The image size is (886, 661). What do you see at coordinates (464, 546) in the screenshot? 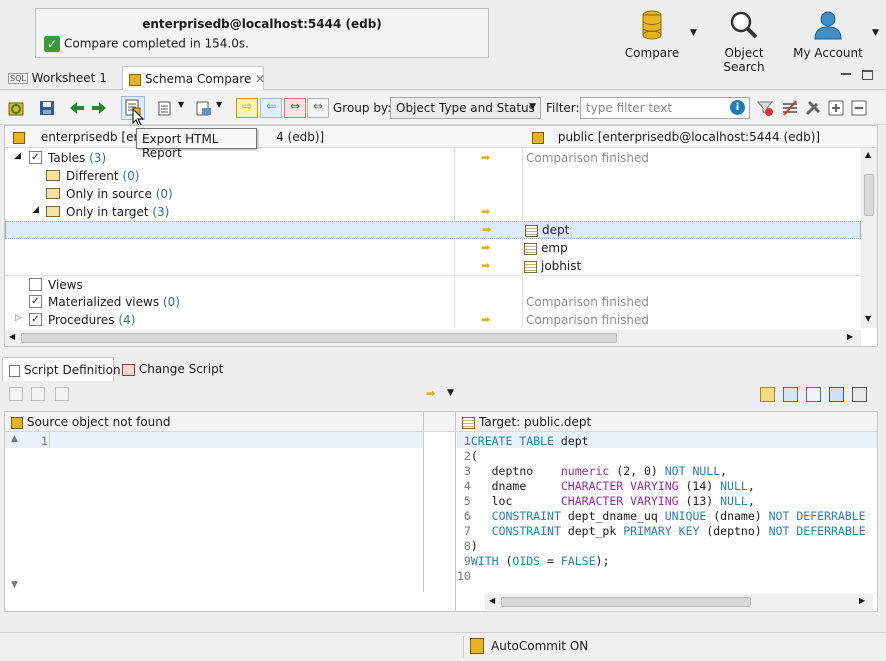
I see `line-number: 8` at bounding box center [464, 546].